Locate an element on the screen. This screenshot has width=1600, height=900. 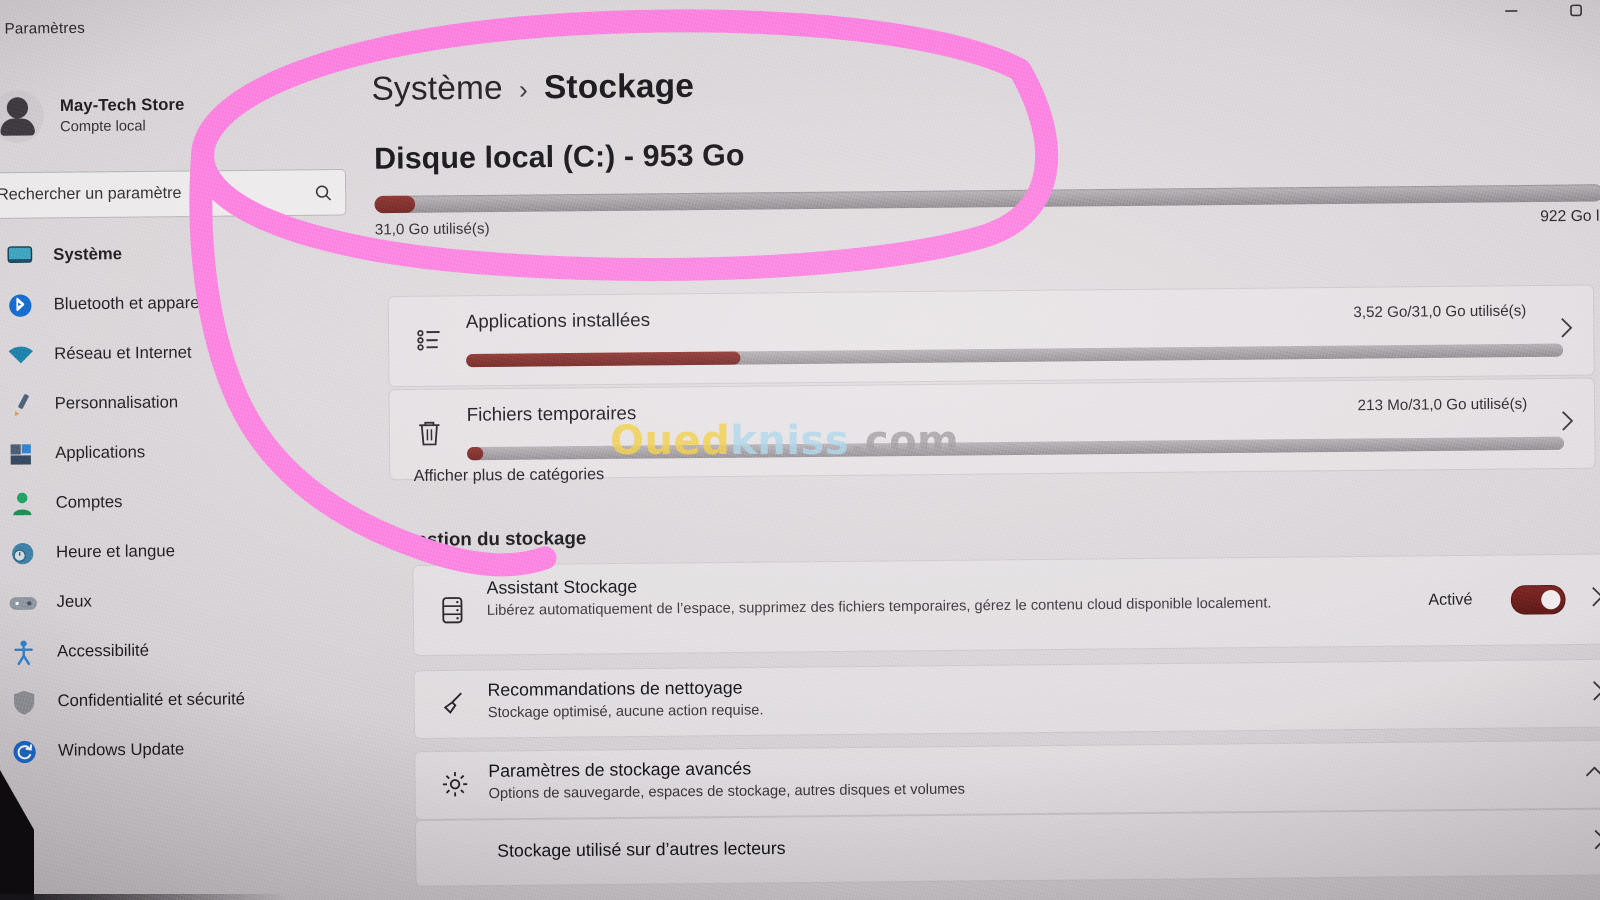
chevron-right-icon: › is located at coordinates (523, 89).